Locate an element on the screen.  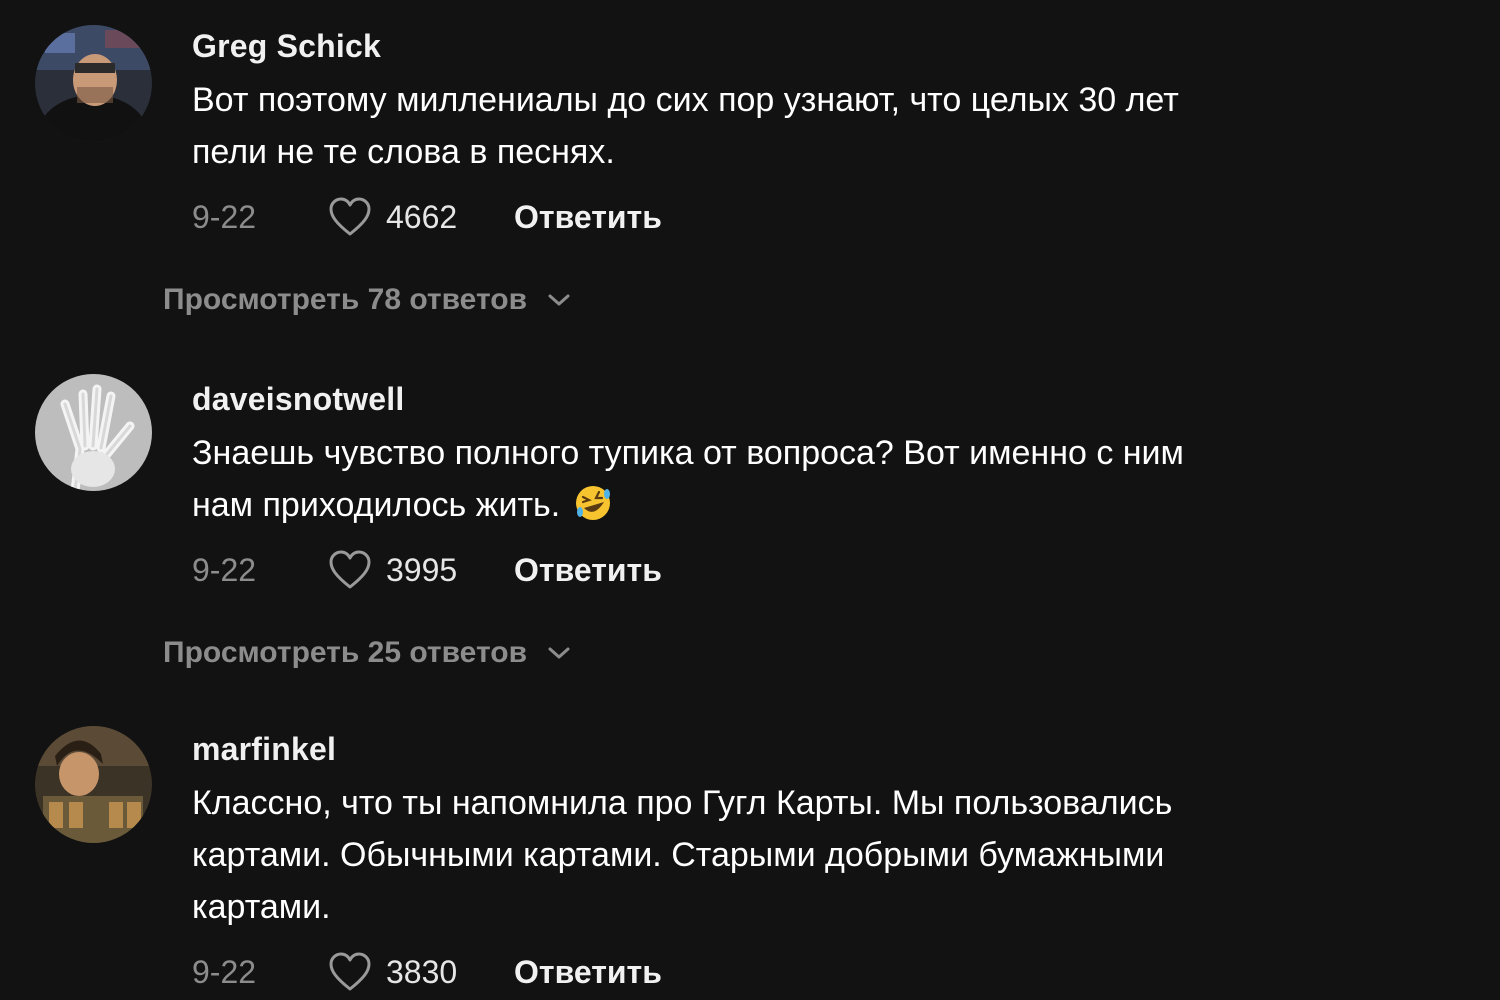
likes-count: 3830 is located at coordinates (422, 971).